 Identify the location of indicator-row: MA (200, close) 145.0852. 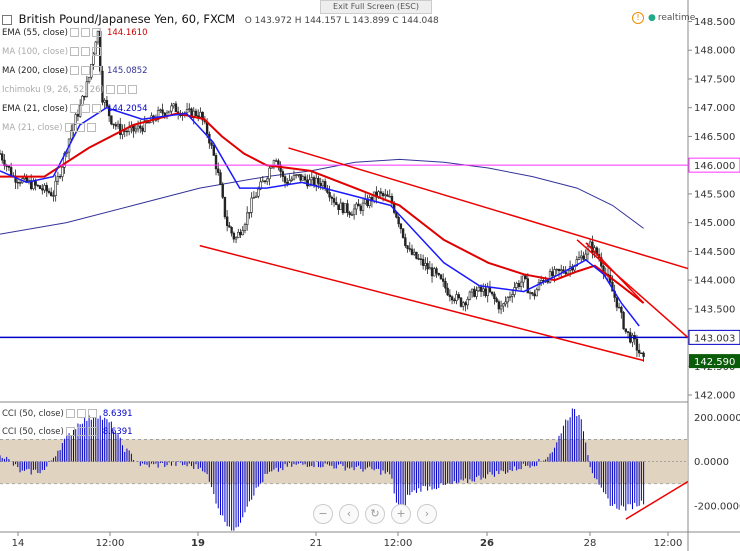
(75, 71).